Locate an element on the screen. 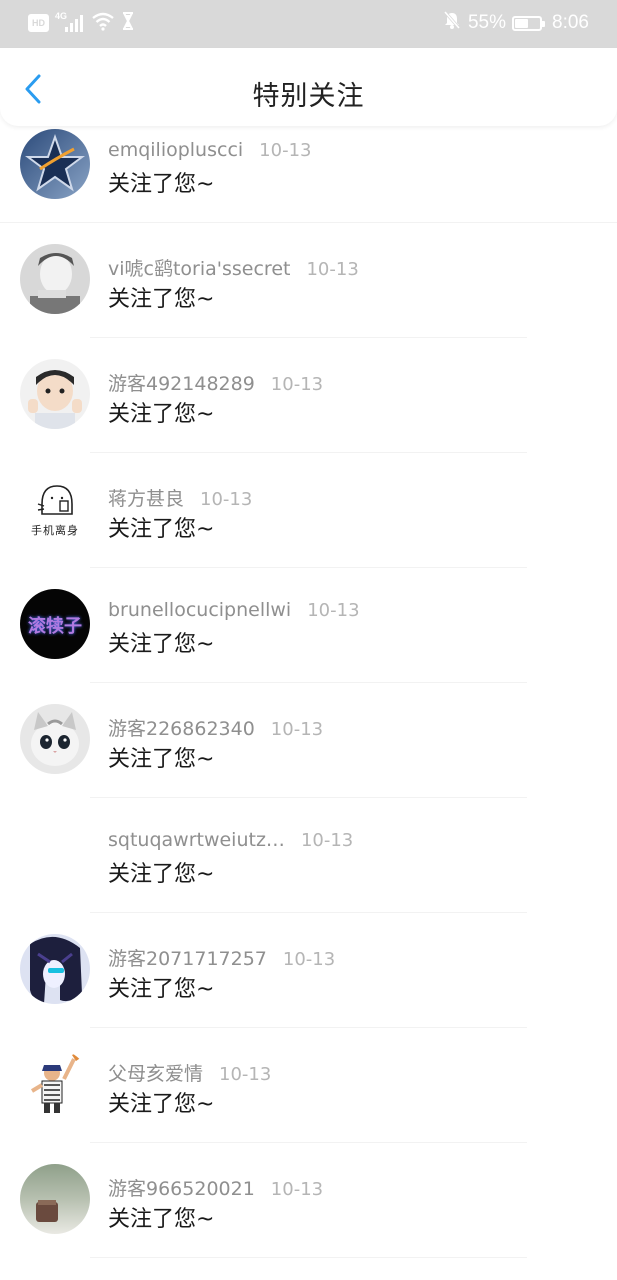  user-name: 父母亥爱情 10-13 is located at coordinates (189, 1072).